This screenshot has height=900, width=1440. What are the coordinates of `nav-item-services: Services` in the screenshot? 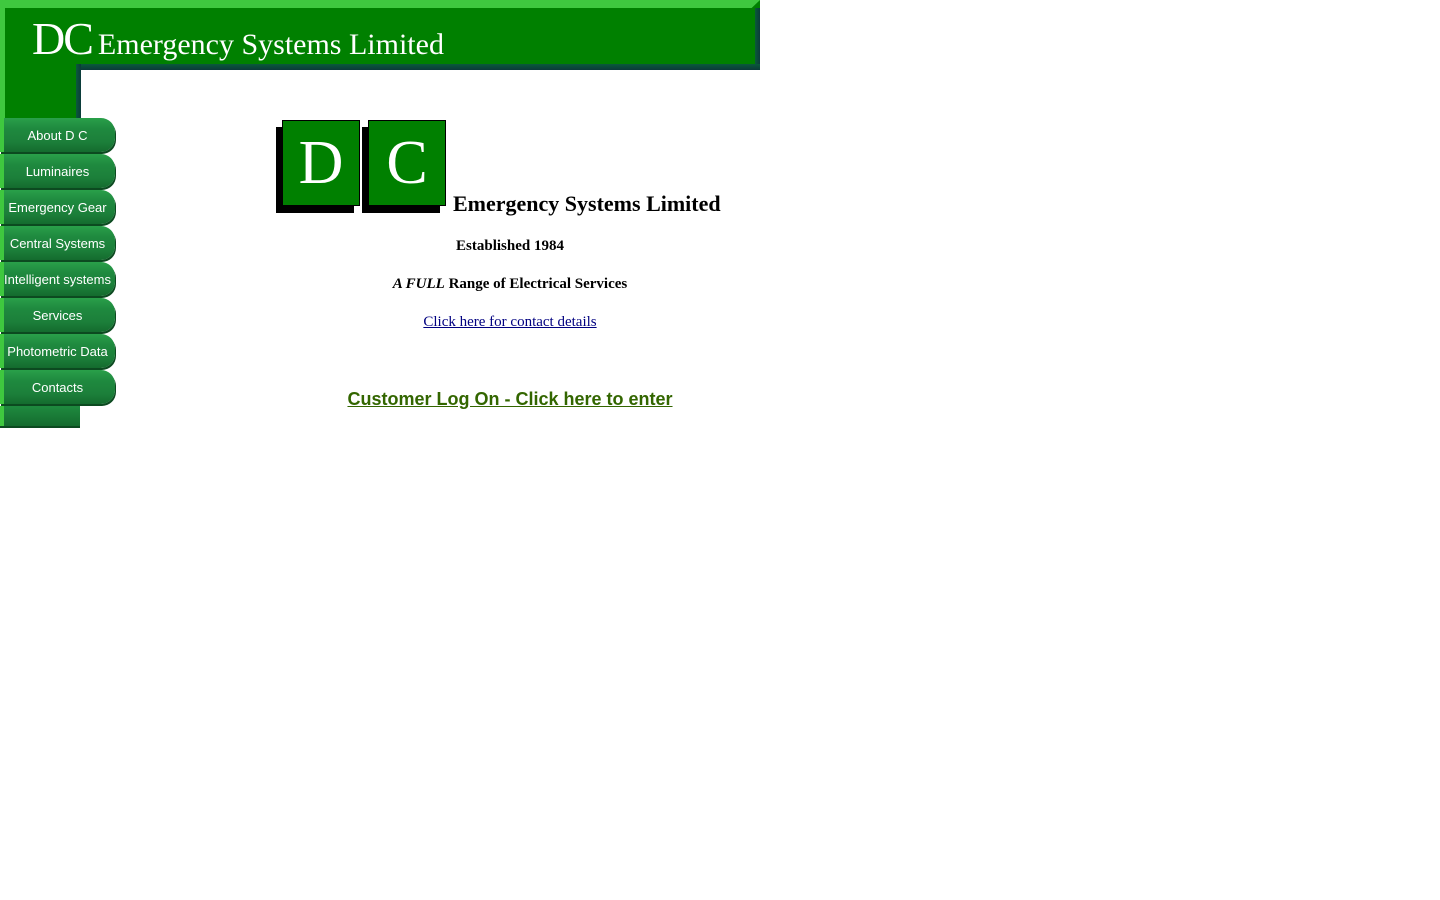 It's located at (57, 315).